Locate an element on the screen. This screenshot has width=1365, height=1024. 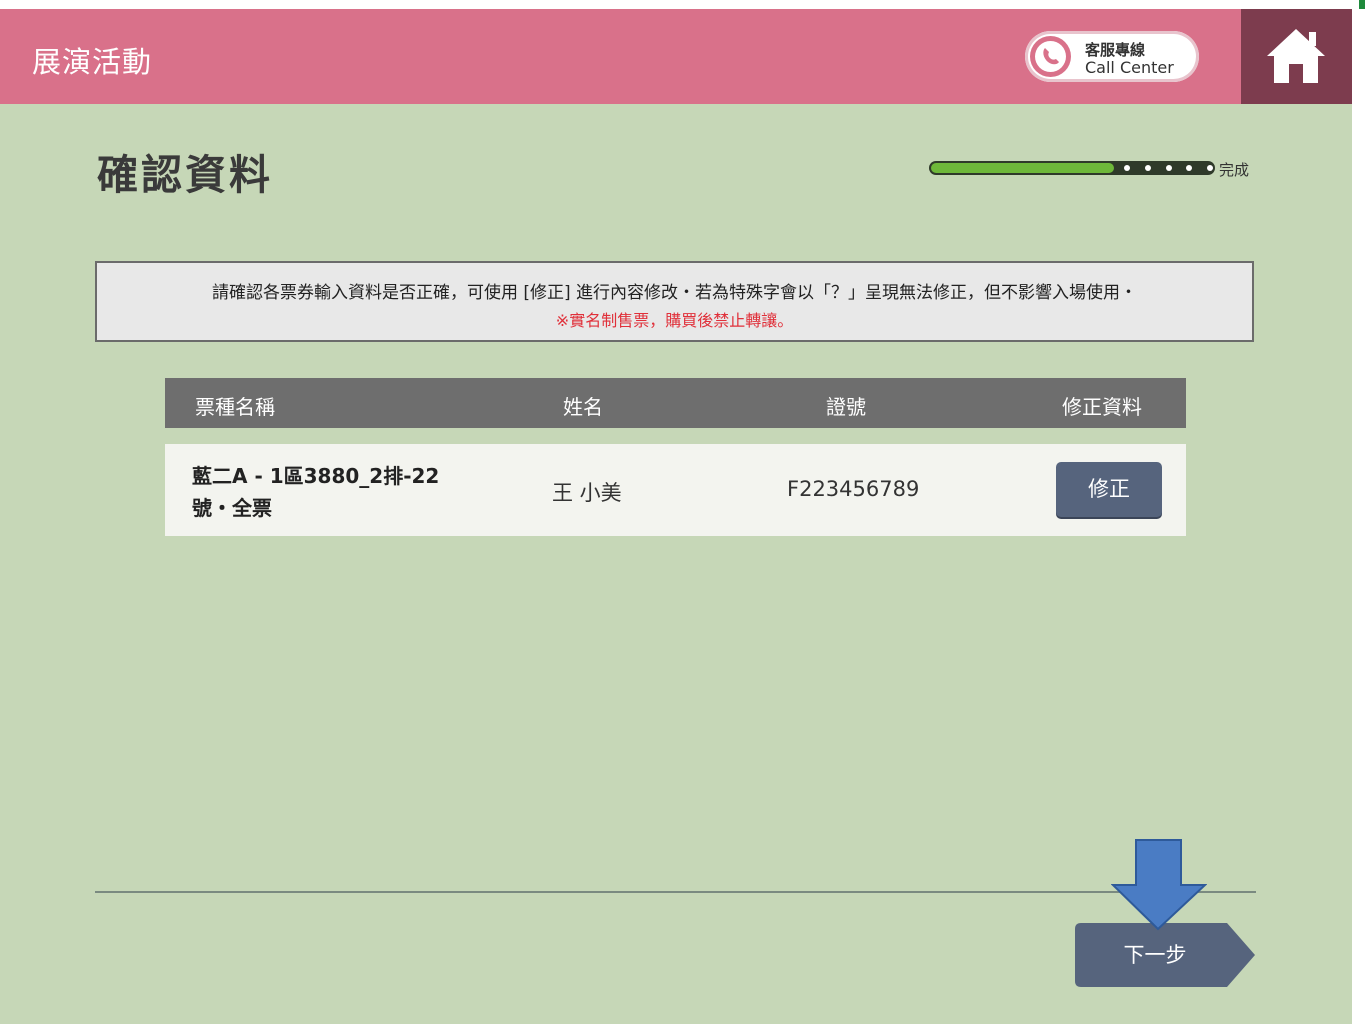
down-arrow-icon is located at coordinates (1159, 885).